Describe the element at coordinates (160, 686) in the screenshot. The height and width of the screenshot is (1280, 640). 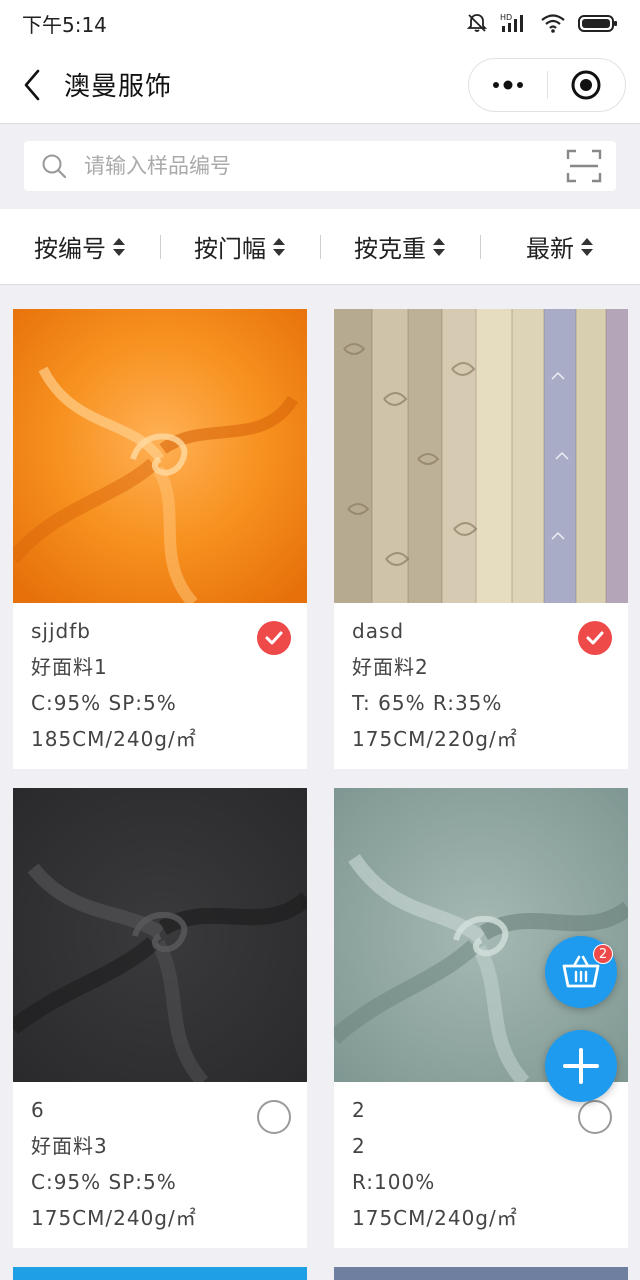
I see `product-info: sjjdfb 好面料1 C:95% SP:5% 185CM/240g/㎡` at that location.